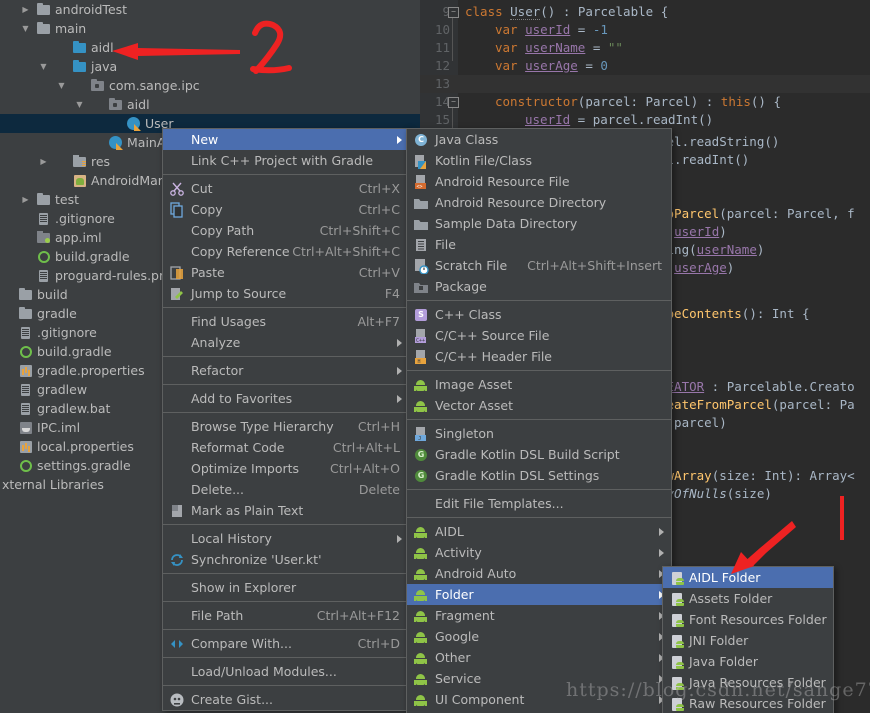 This screenshot has height=713, width=870. What do you see at coordinates (286, 230) in the screenshot?
I see `menu-item-copy-path: Copy Path Ctrl+Shift+C` at bounding box center [286, 230].